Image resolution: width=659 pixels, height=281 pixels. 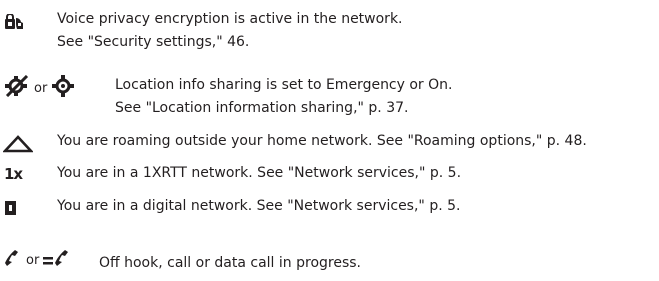 I want to click on entry-text: Off hook, call or data call in progress., so click(x=230, y=263).